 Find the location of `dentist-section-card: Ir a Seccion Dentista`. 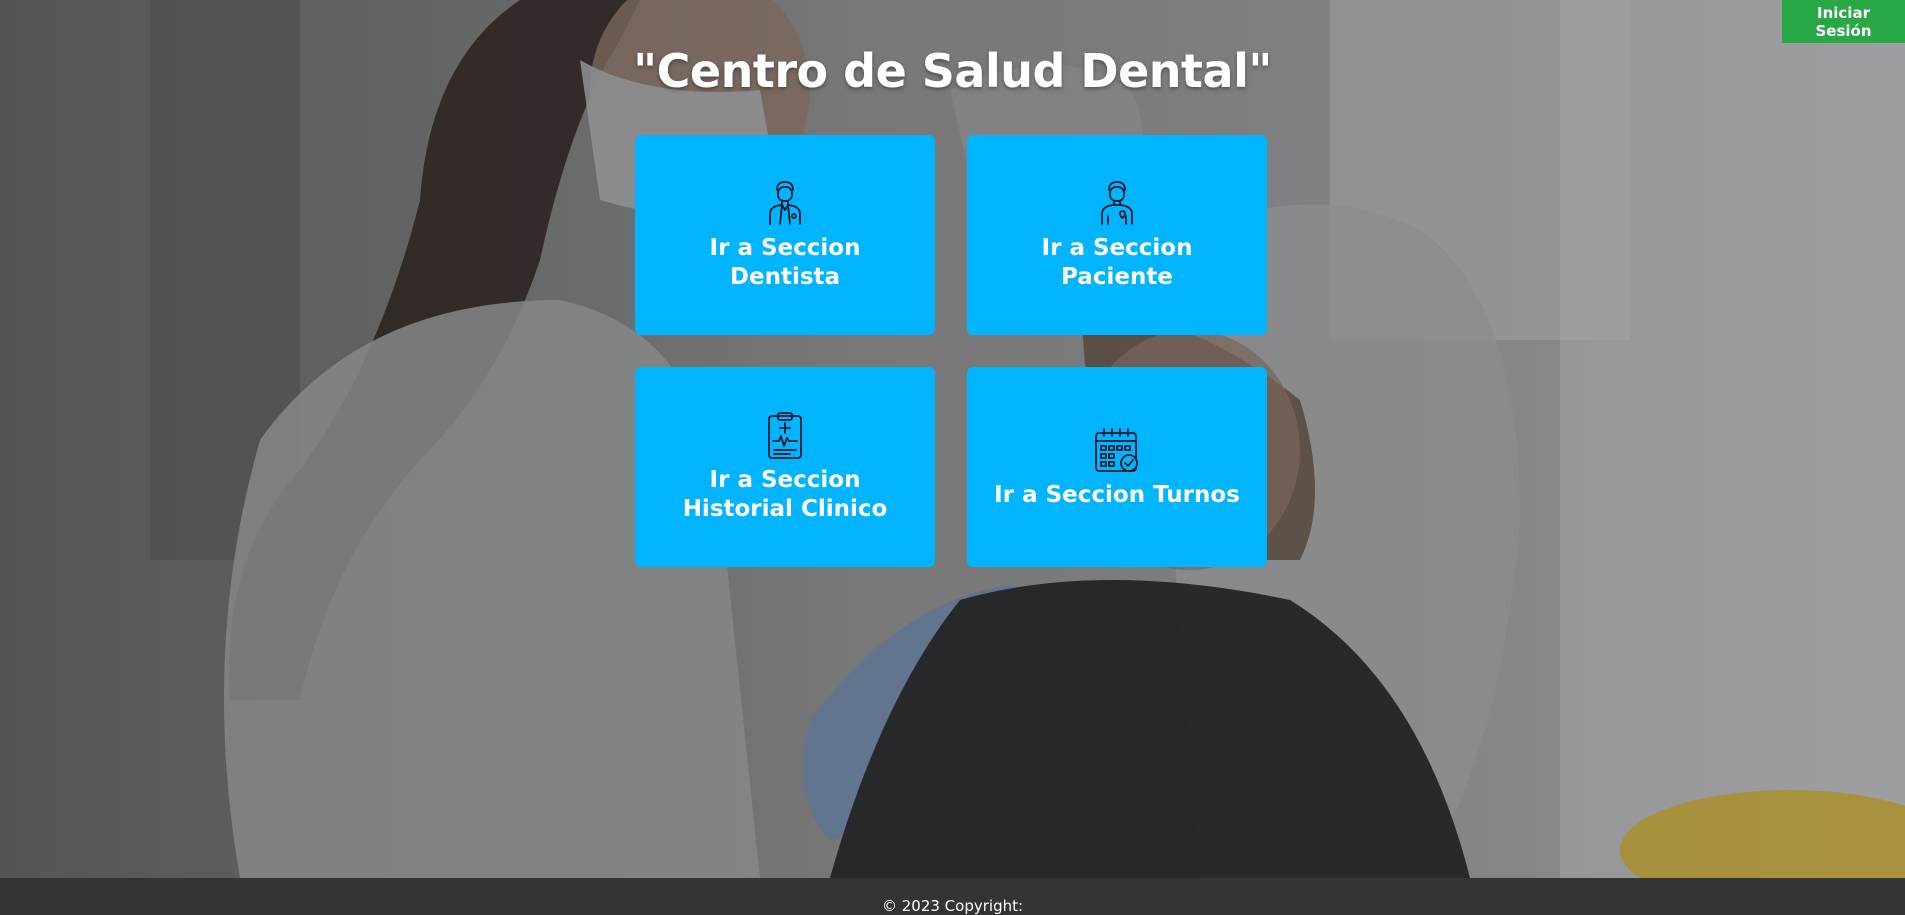

dentist-section-card: Ir a Seccion Dentista is located at coordinates (785, 235).